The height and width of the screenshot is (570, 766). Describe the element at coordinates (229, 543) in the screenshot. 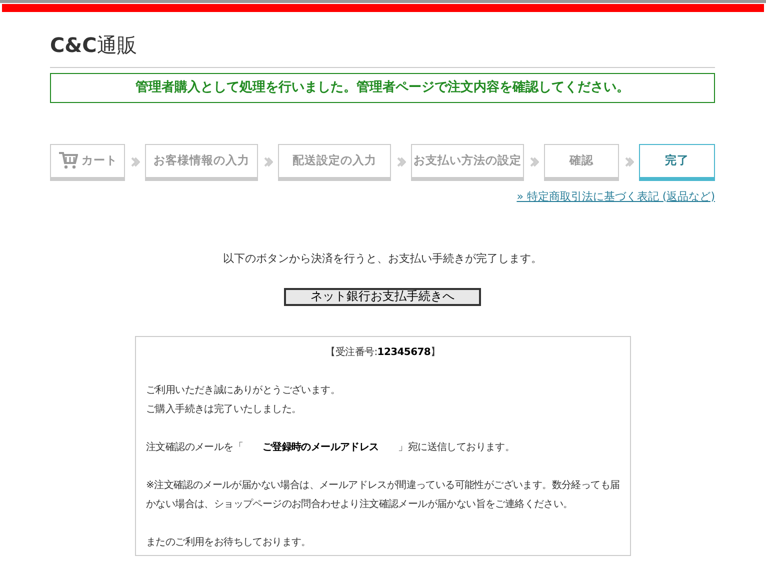

I see `message-text: またのご利用をお待ちしております。` at that location.